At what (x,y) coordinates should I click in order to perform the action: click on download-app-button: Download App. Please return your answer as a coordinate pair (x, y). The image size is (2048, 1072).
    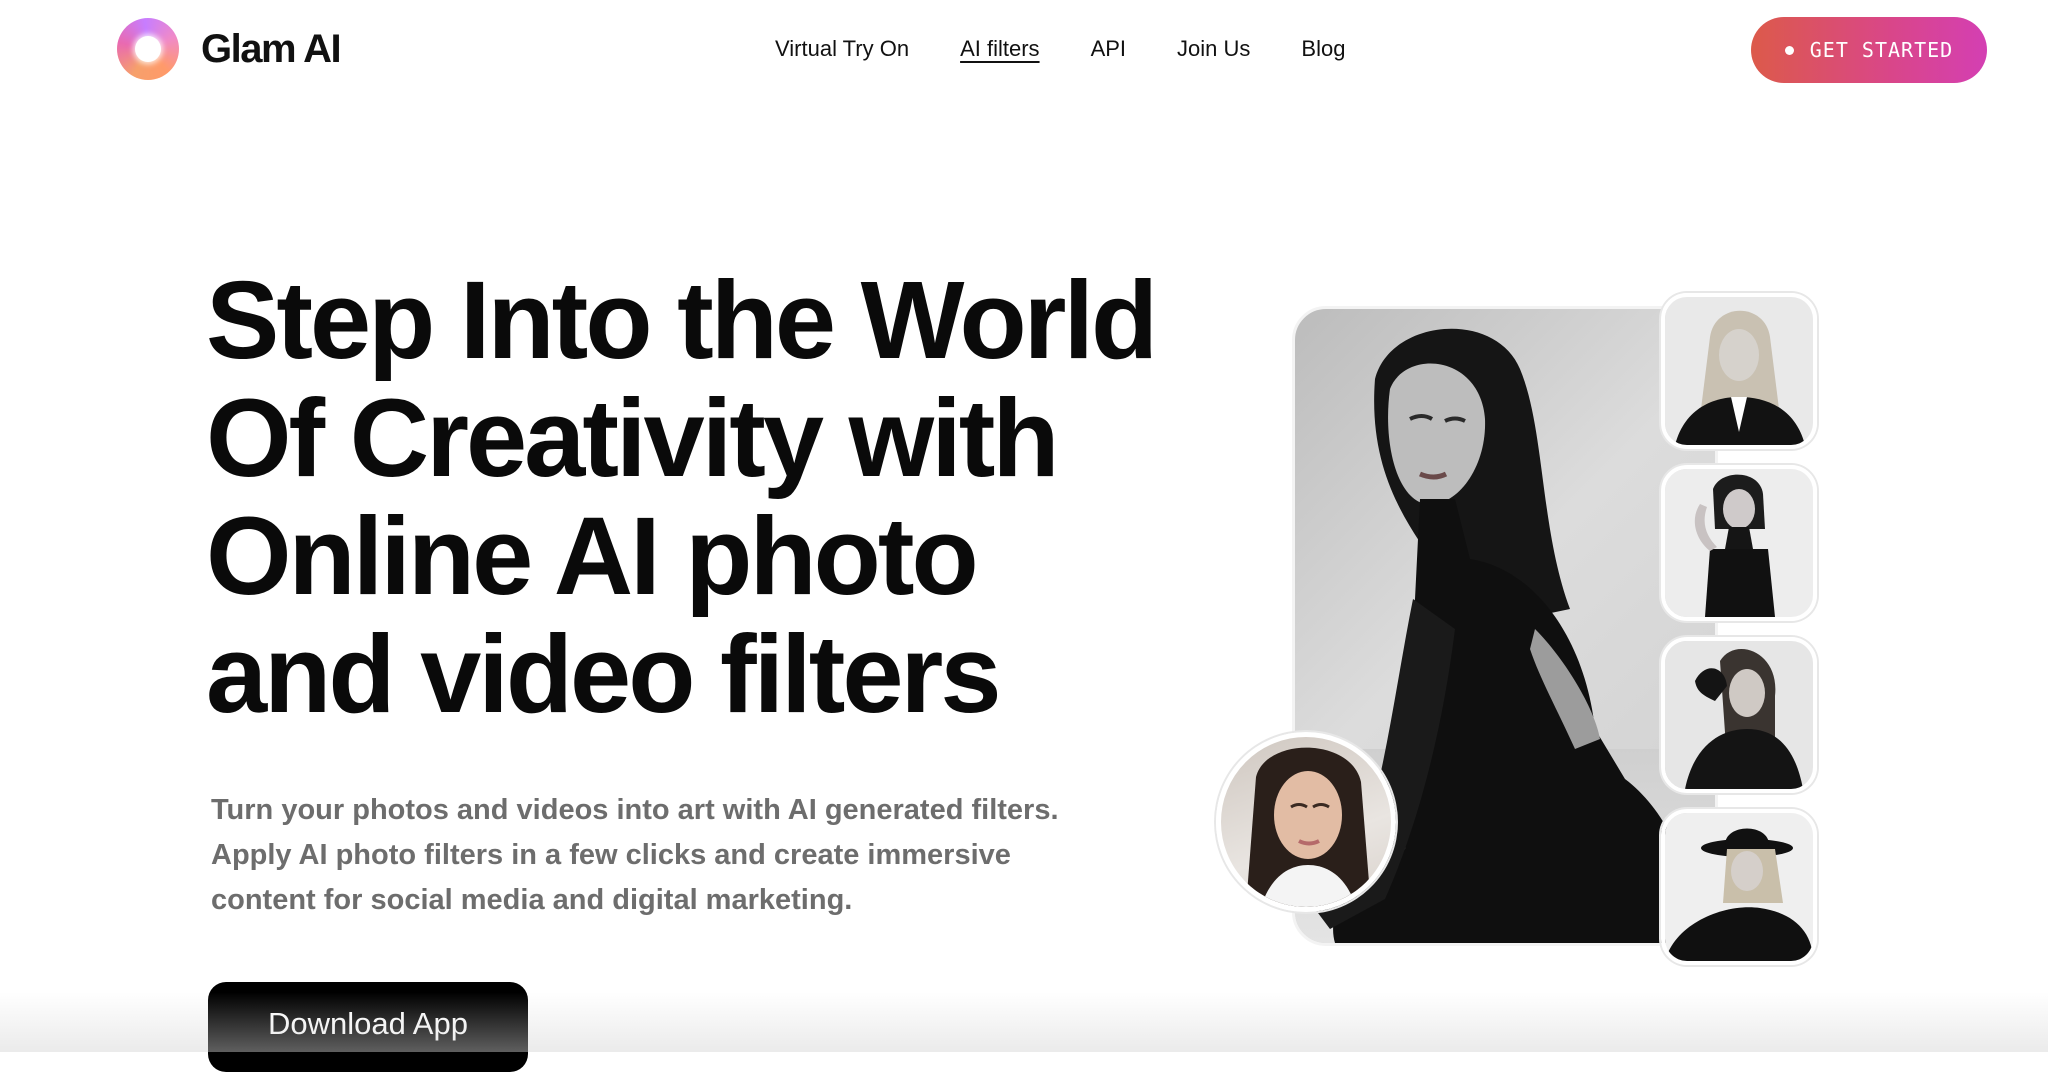
    Looking at the image, I should click on (368, 1027).